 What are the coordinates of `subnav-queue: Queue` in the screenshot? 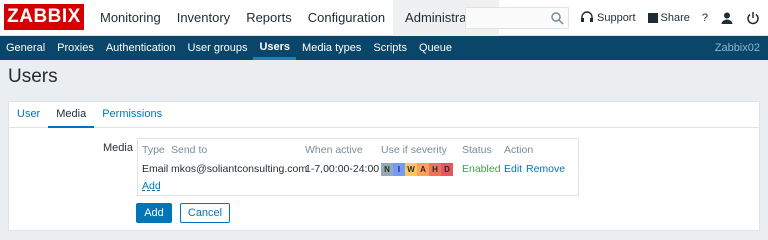 It's located at (435, 48).